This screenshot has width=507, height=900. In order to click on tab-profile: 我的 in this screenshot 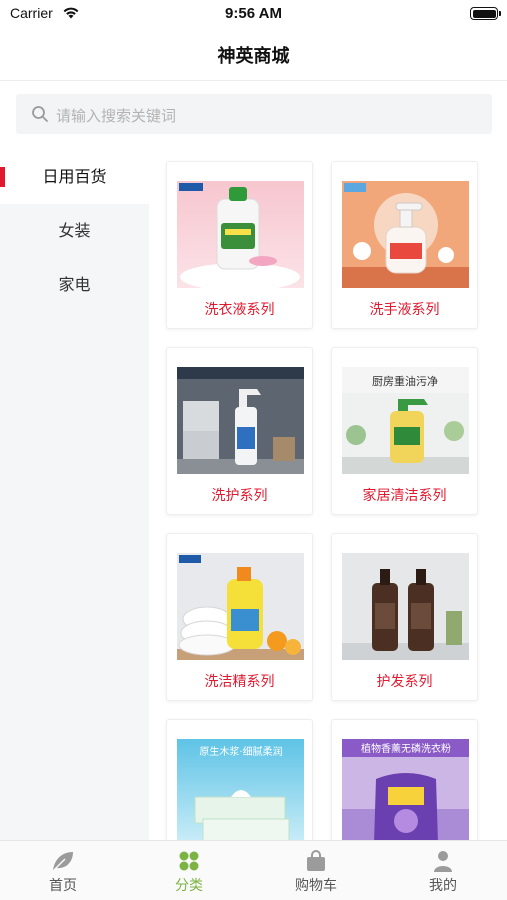, I will do `click(443, 870)`.